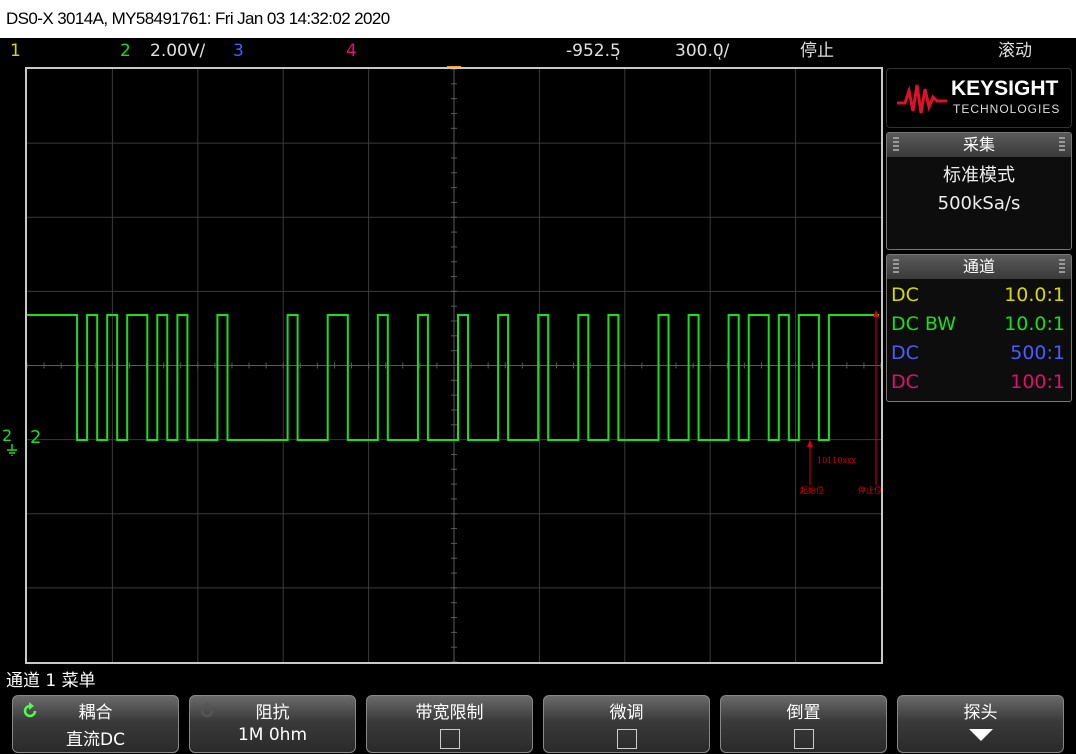 This screenshot has height=754, width=1076. I want to click on channel-3-ratio: 500:1, so click(1037, 353).